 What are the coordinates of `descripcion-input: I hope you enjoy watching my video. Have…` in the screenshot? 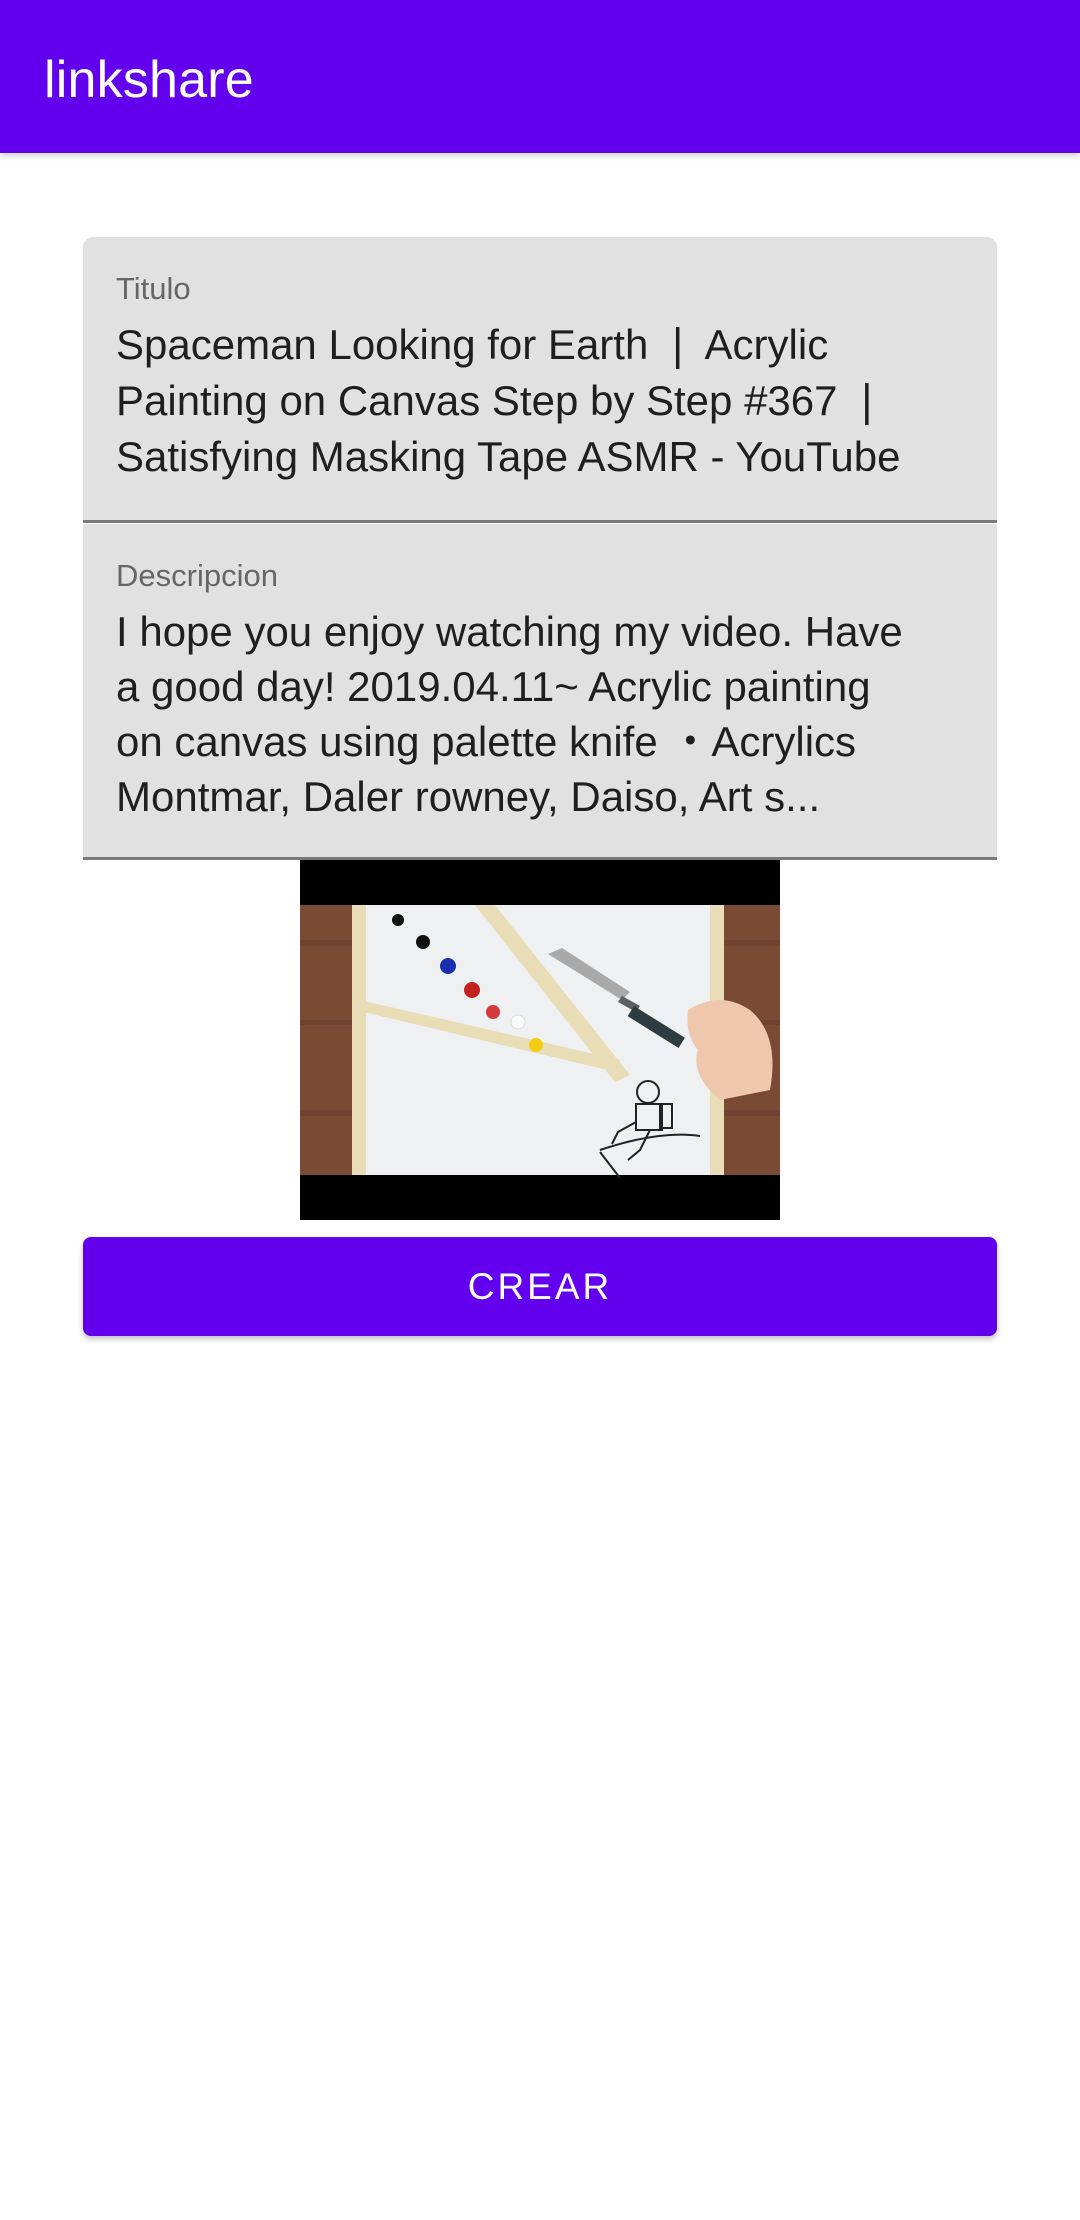 It's located at (541, 714).